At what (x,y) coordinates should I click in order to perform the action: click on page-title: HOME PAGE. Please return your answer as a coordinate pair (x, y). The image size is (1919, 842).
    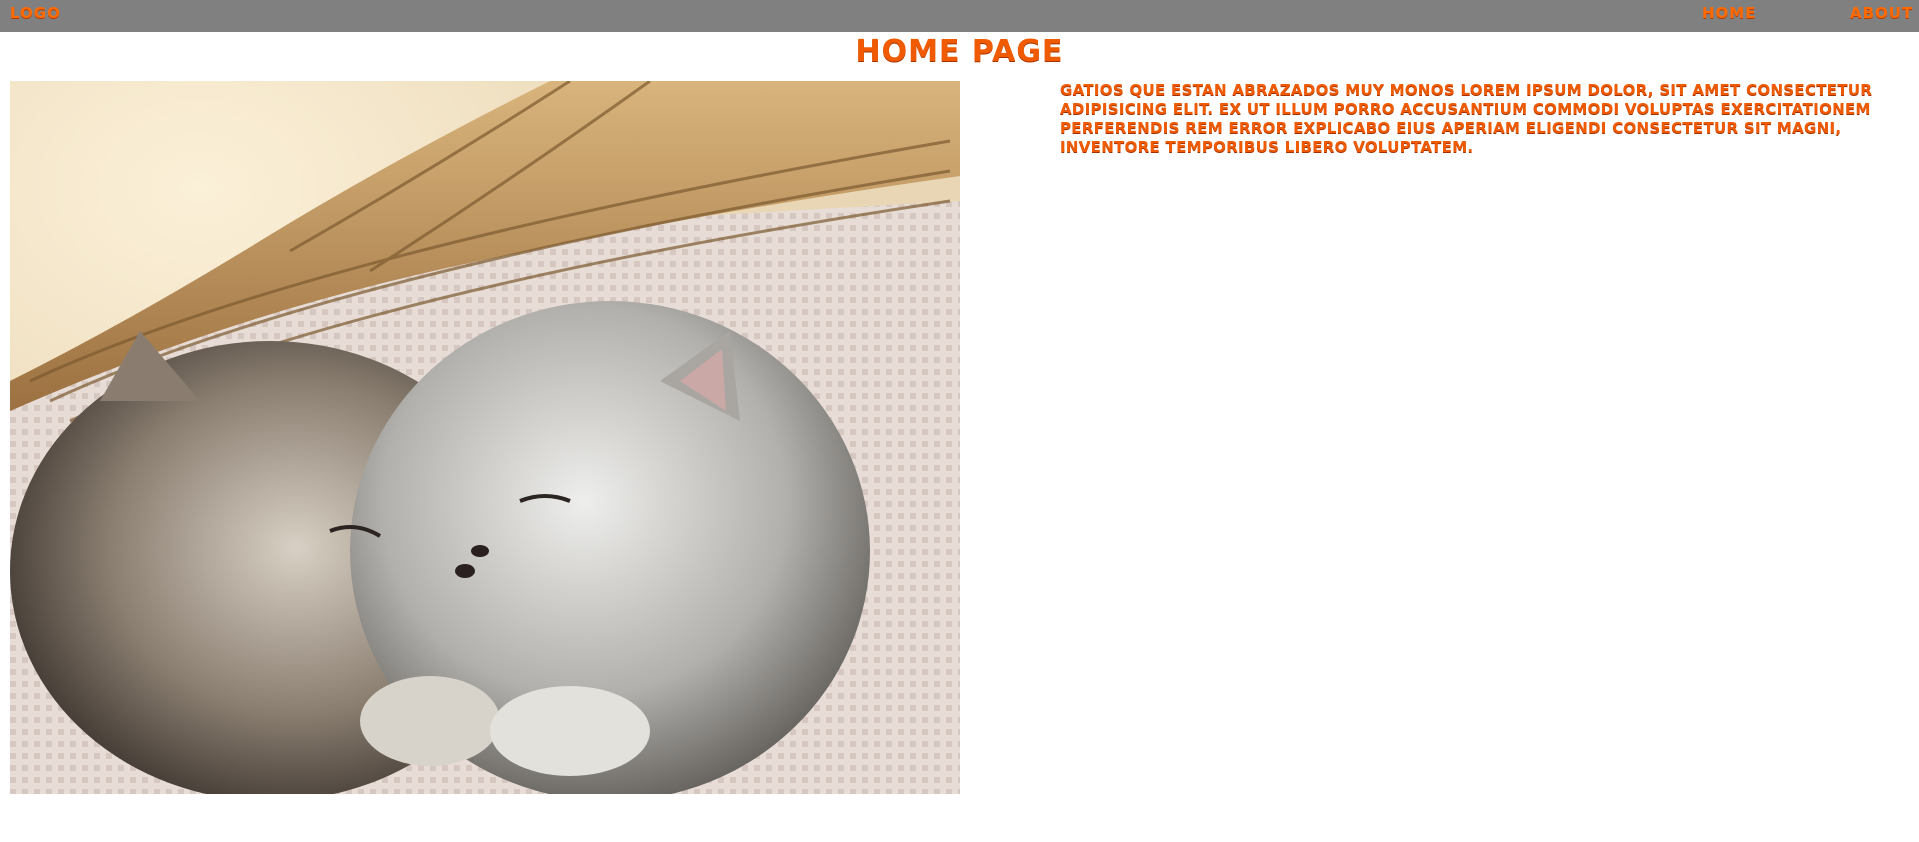
    Looking at the image, I should click on (959, 51).